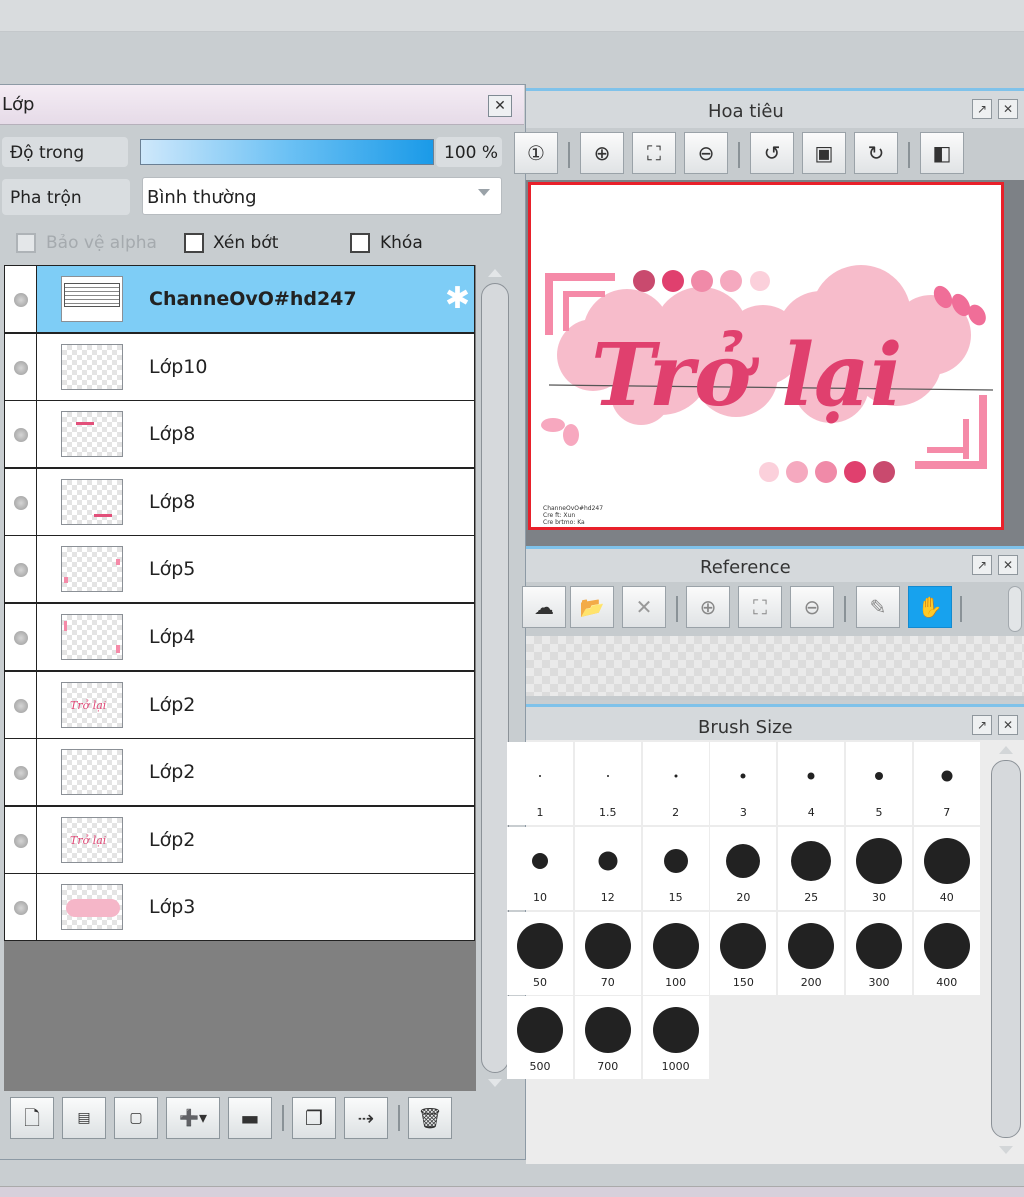 Image resolution: width=1024 pixels, height=1197 pixels. What do you see at coordinates (26, 243) in the screenshot?
I see `protect-alpha-checkbox` at bounding box center [26, 243].